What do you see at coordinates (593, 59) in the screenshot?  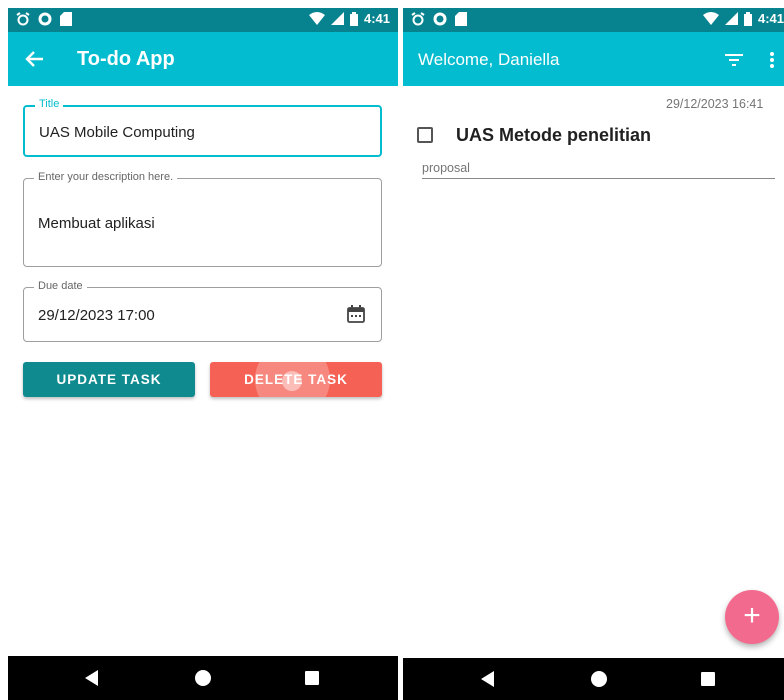 I see `app-bar: Welcome, Daniella` at bounding box center [593, 59].